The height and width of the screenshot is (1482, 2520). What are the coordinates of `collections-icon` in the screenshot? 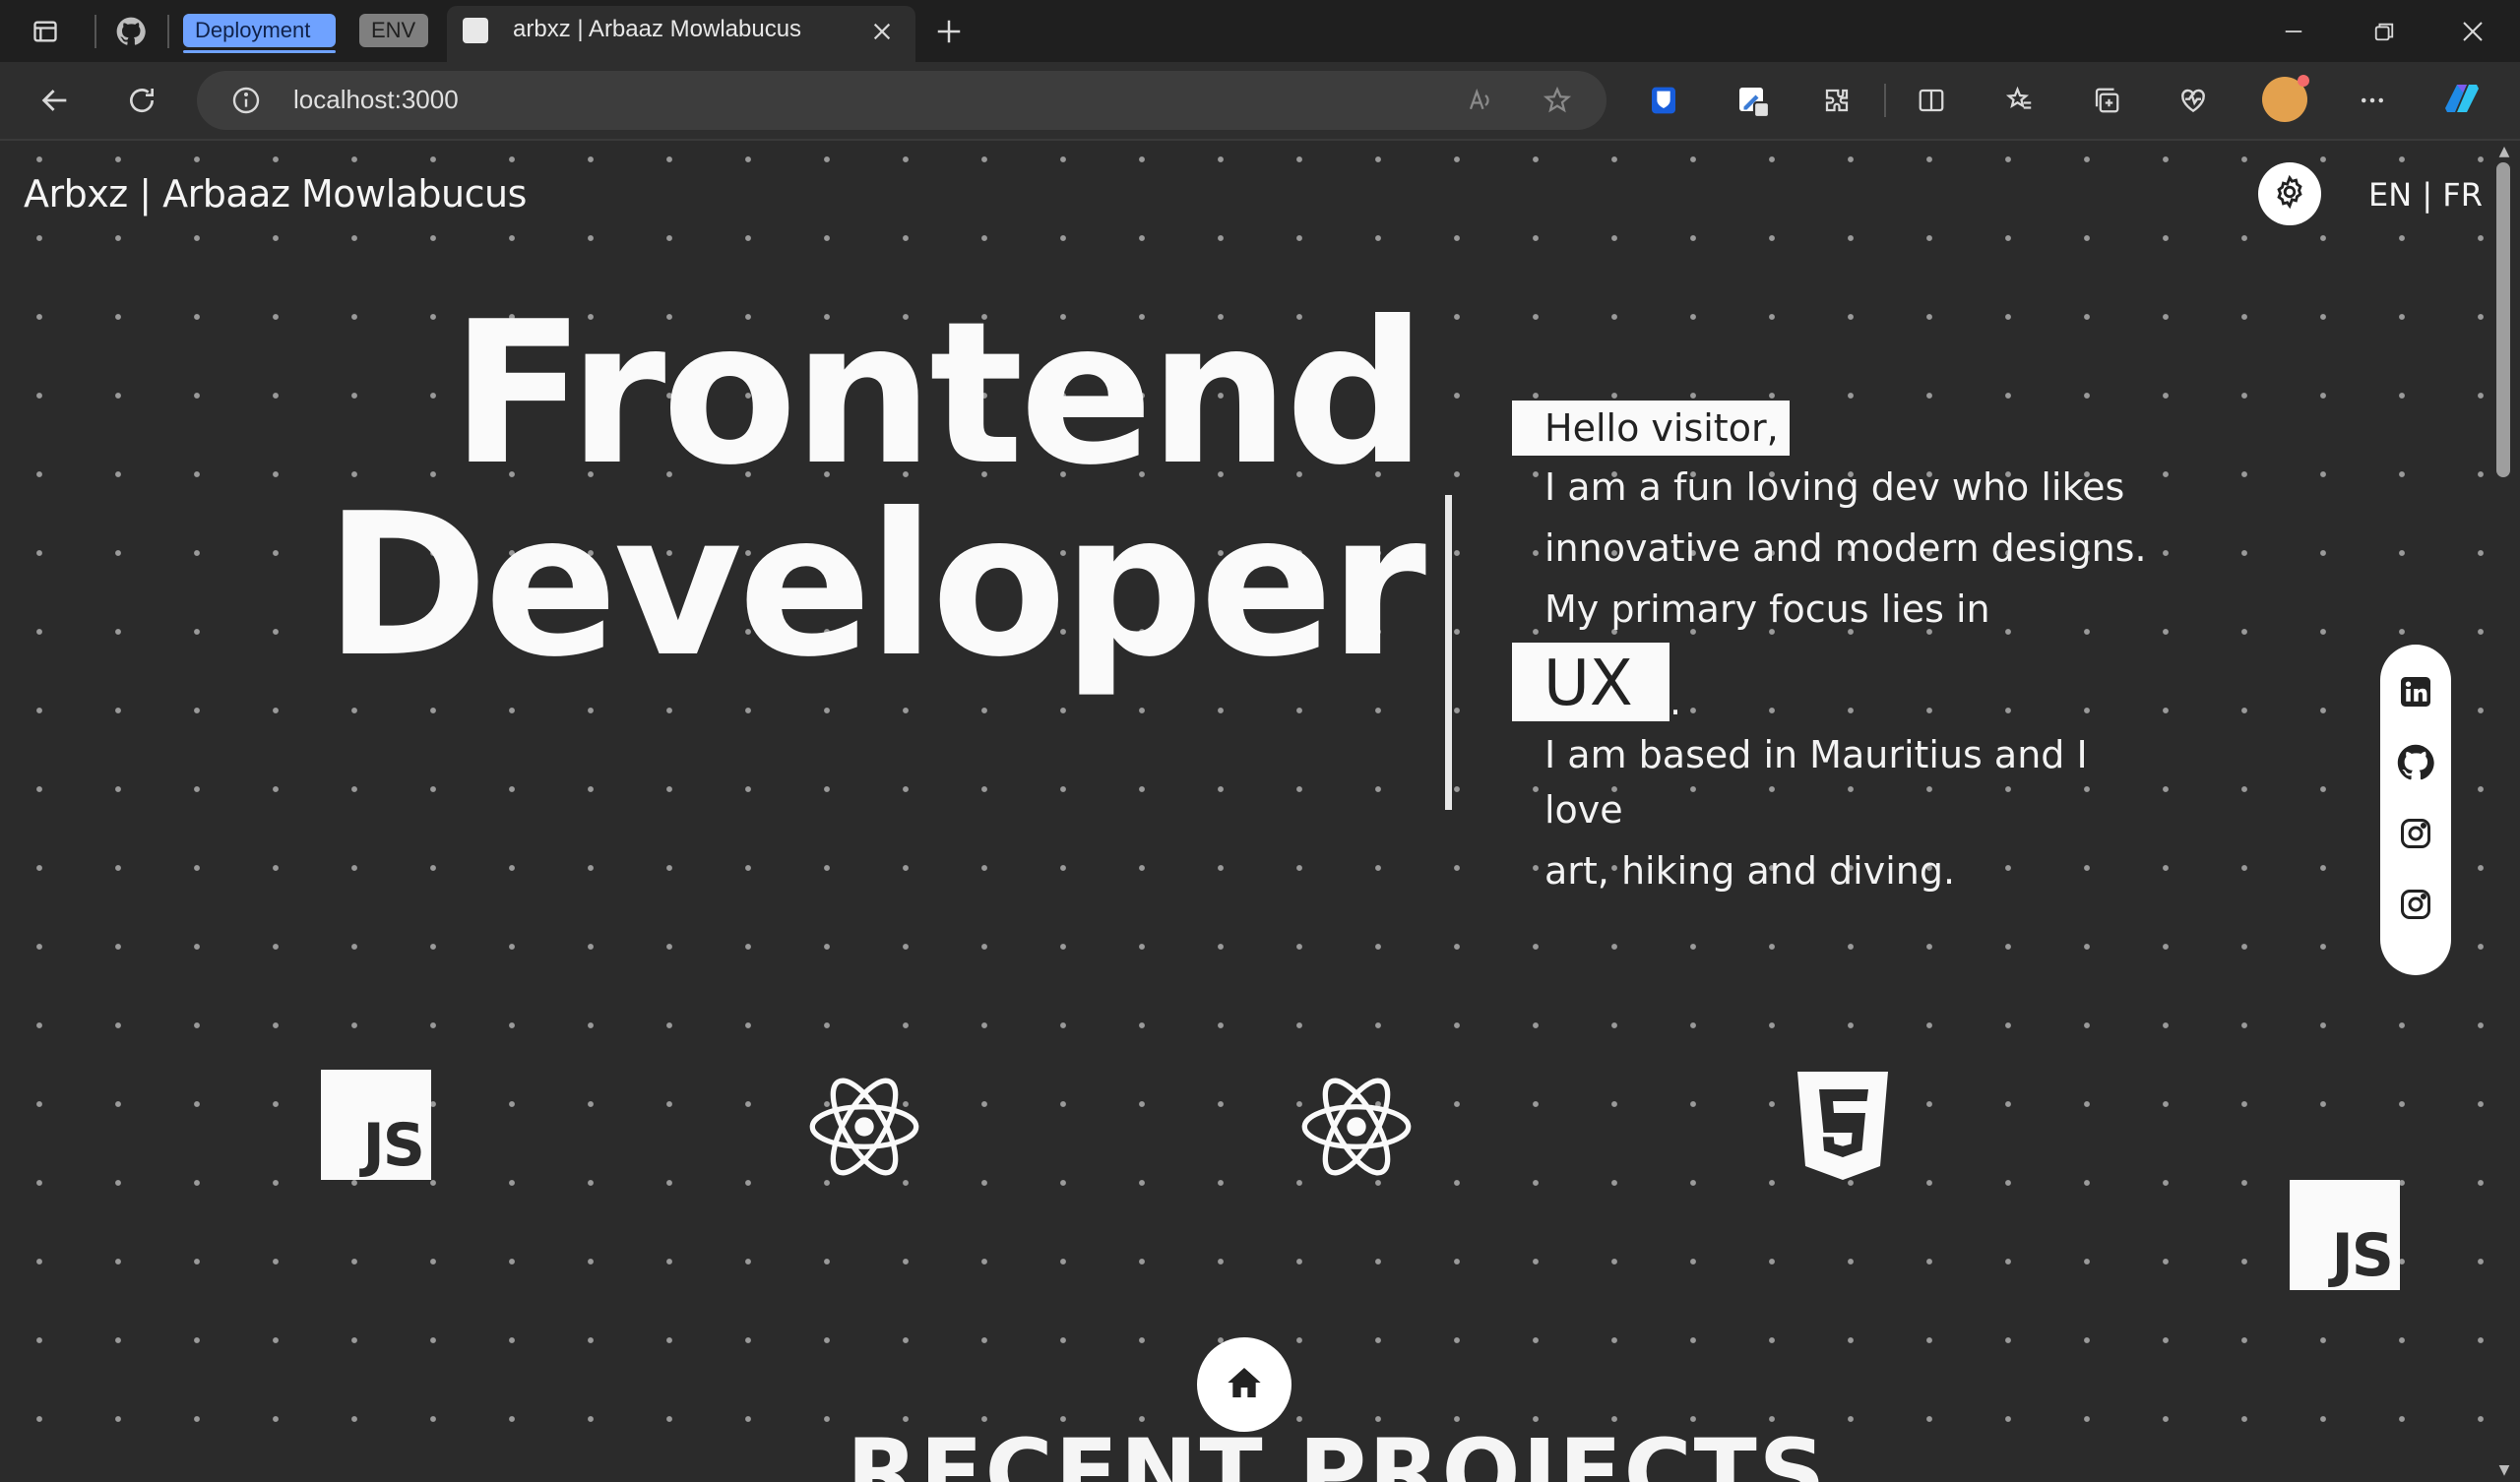 It's located at (2106, 100).